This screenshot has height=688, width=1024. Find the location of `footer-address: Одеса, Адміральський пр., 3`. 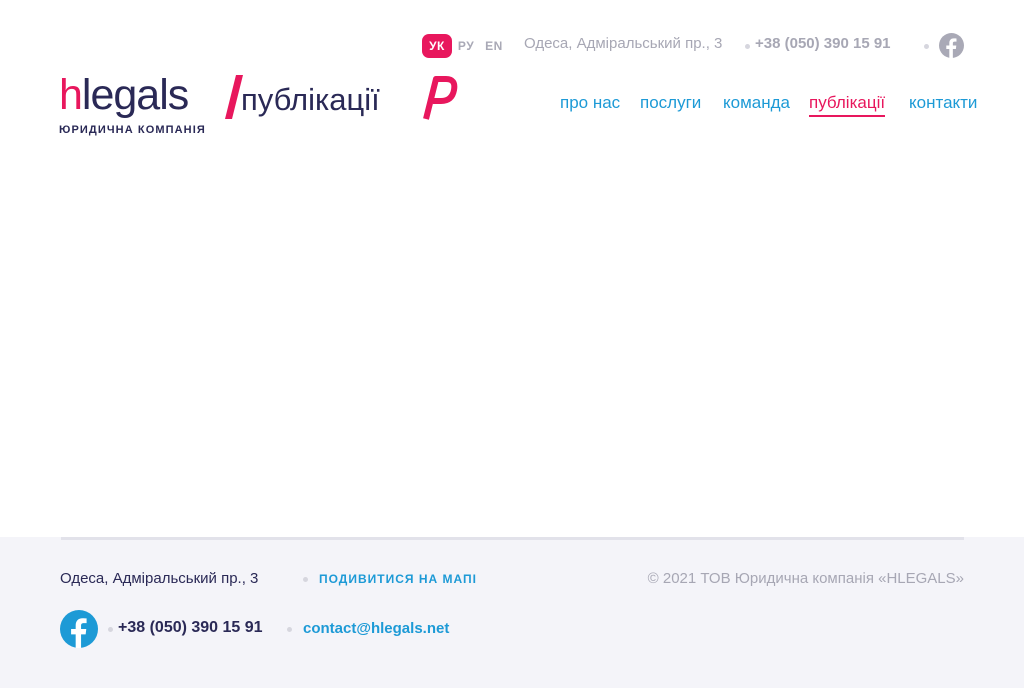

footer-address: Одеса, Адміральський пр., 3 is located at coordinates (159, 578).